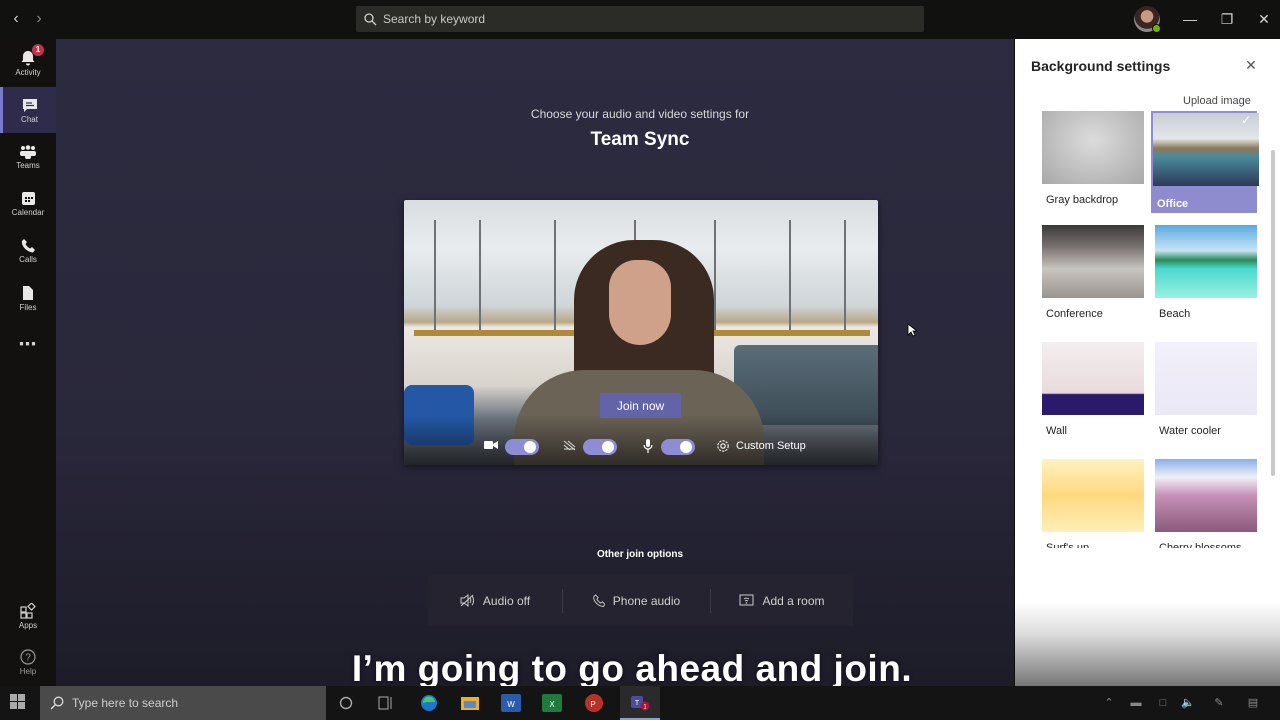  I want to click on task-view-button, so click(386, 703).